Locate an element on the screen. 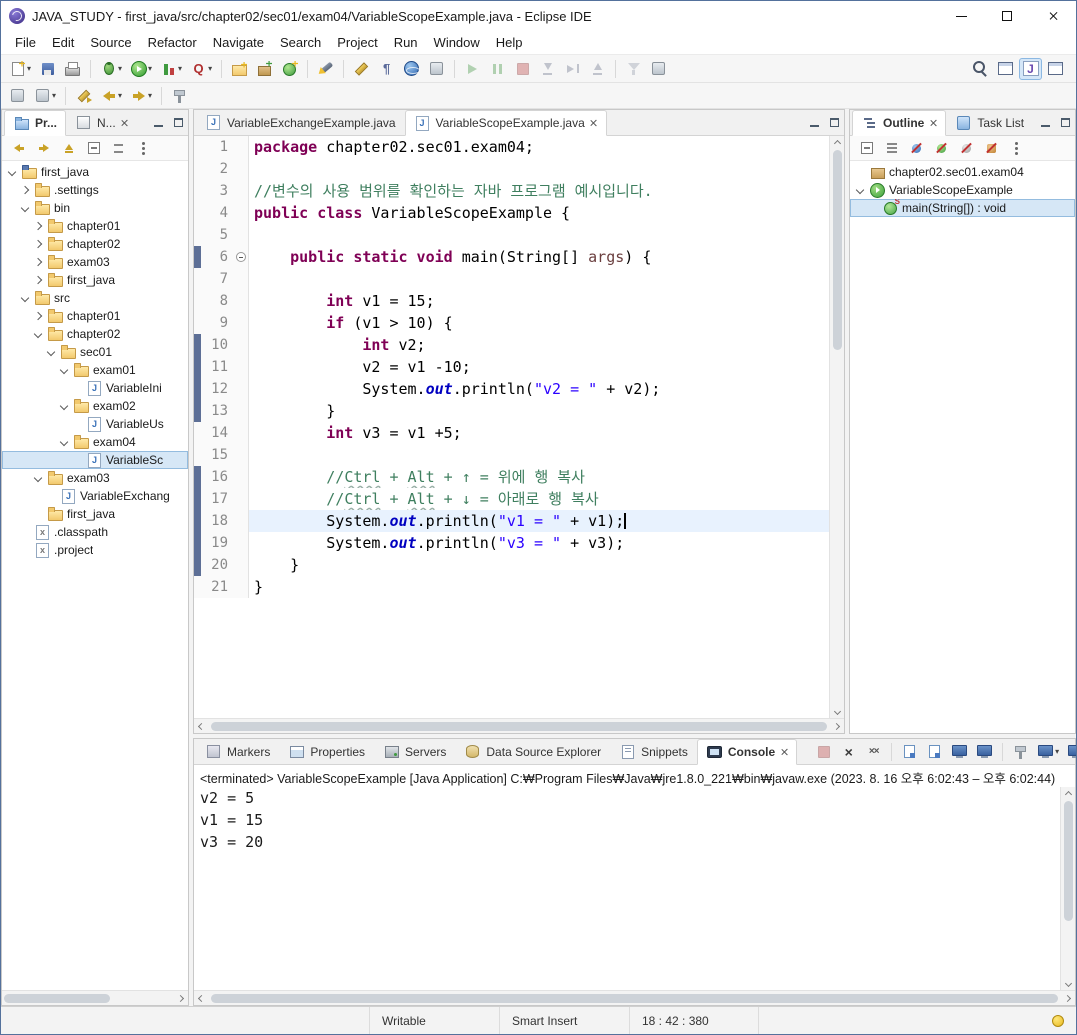 This screenshot has width=1077, height=1035. new-wizard-button: ▾ is located at coordinates (20, 69).